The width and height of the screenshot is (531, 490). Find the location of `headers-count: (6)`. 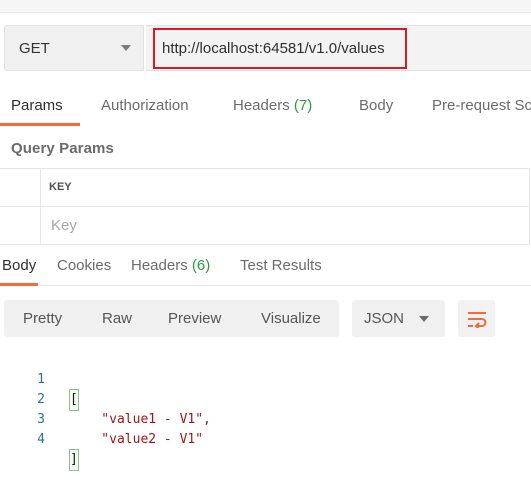

headers-count: (6) is located at coordinates (201, 265).